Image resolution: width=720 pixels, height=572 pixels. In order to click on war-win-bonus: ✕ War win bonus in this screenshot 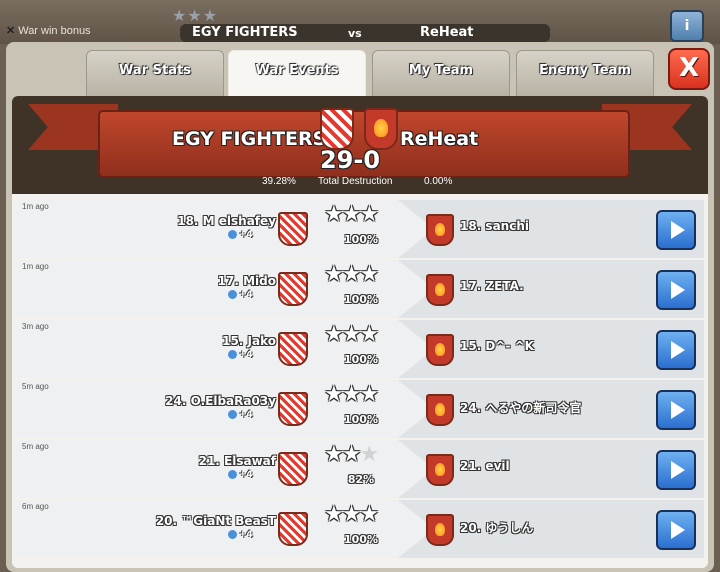, I will do `click(48, 31)`.